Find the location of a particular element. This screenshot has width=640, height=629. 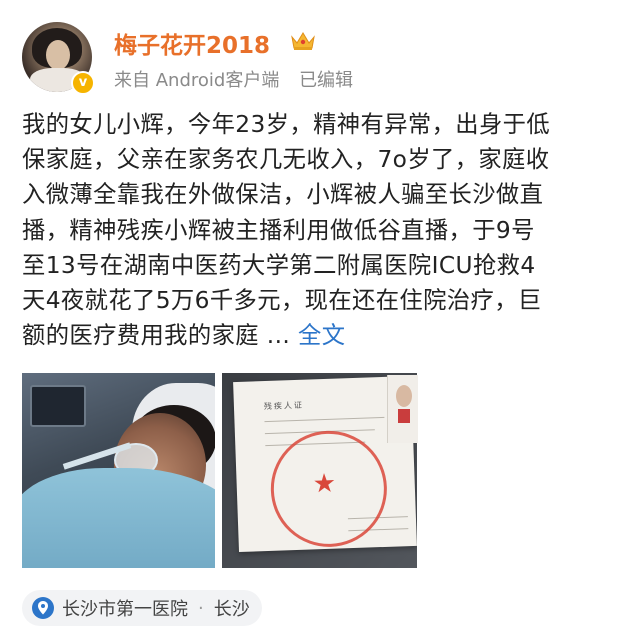

blanket is located at coordinates (118, 518).